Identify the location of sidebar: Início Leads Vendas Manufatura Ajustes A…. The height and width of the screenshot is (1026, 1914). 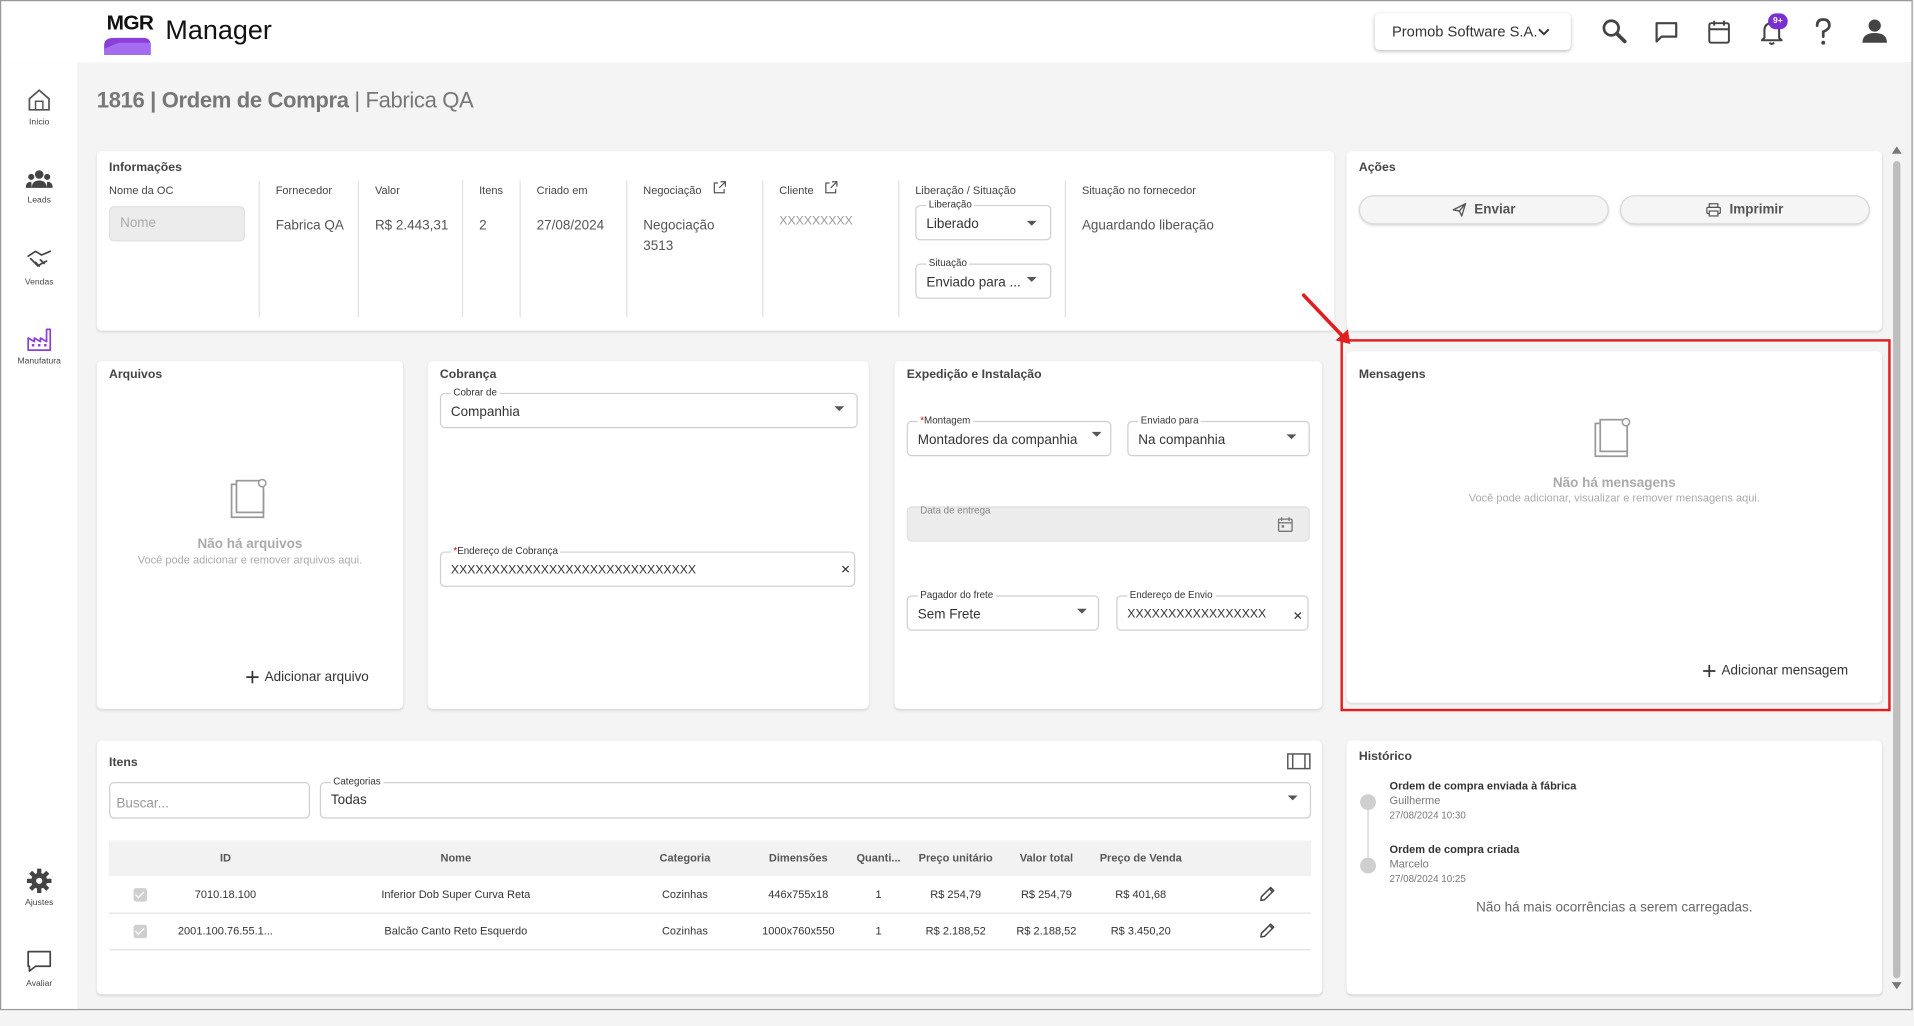
(39, 535).